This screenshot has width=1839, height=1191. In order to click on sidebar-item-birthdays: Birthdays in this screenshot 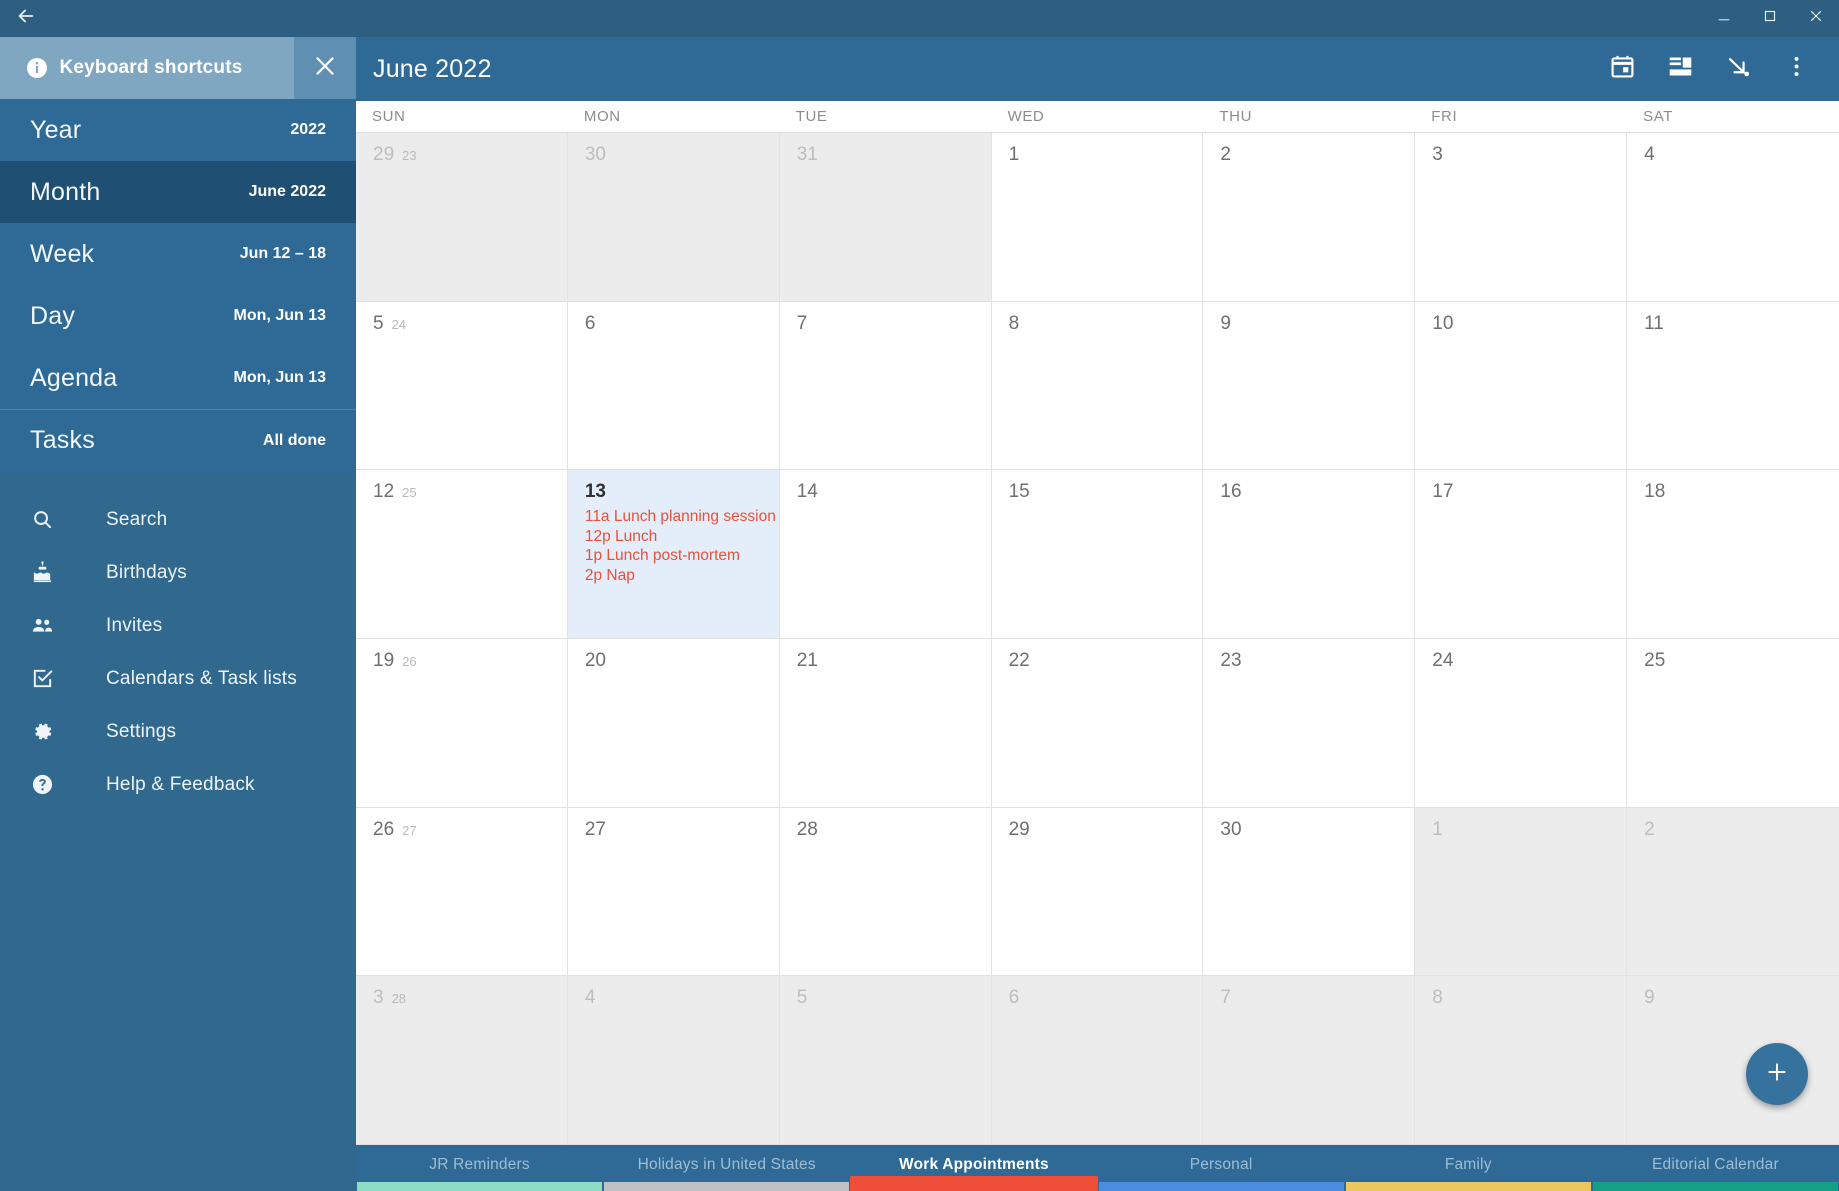, I will do `click(178, 572)`.